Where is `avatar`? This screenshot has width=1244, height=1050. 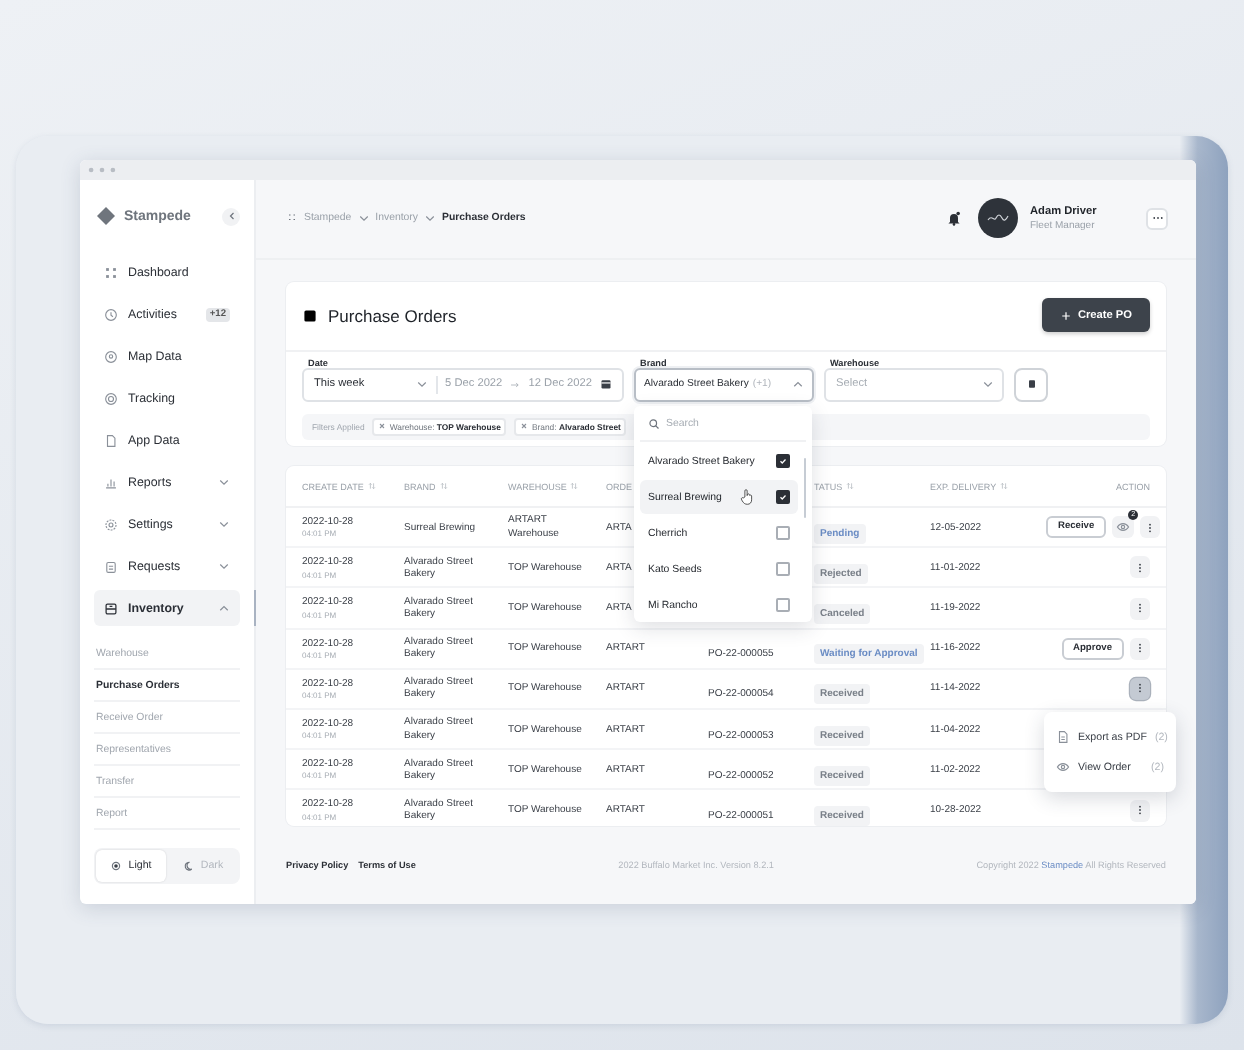
avatar is located at coordinates (998, 218).